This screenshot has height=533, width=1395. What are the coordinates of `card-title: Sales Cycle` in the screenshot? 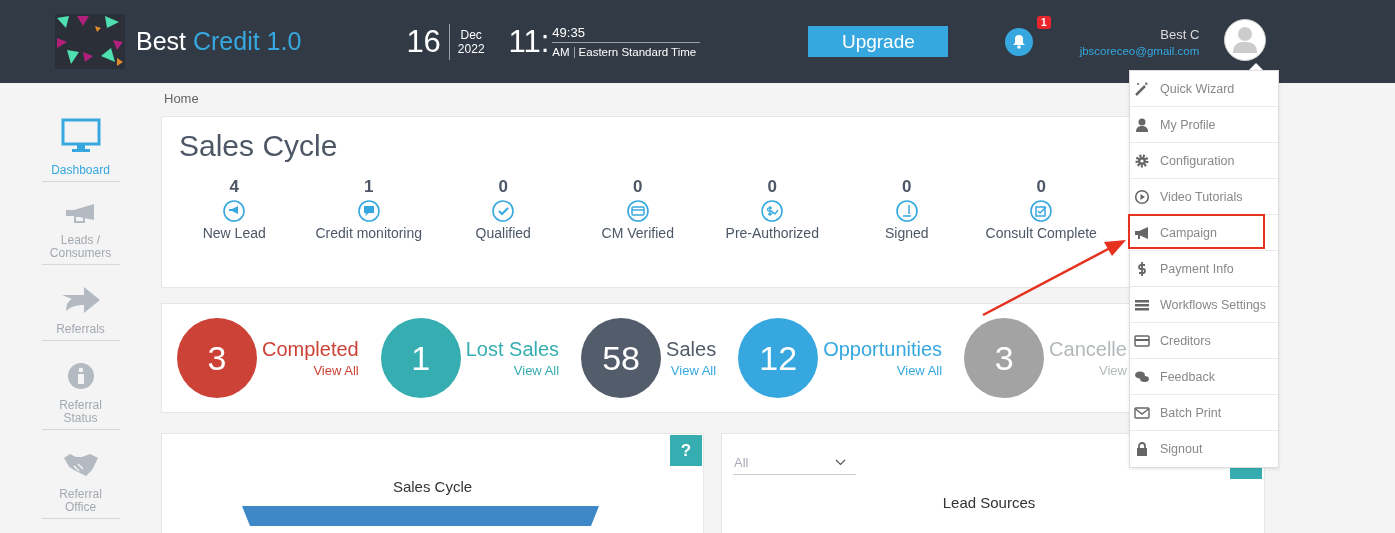 It's located at (258, 146).